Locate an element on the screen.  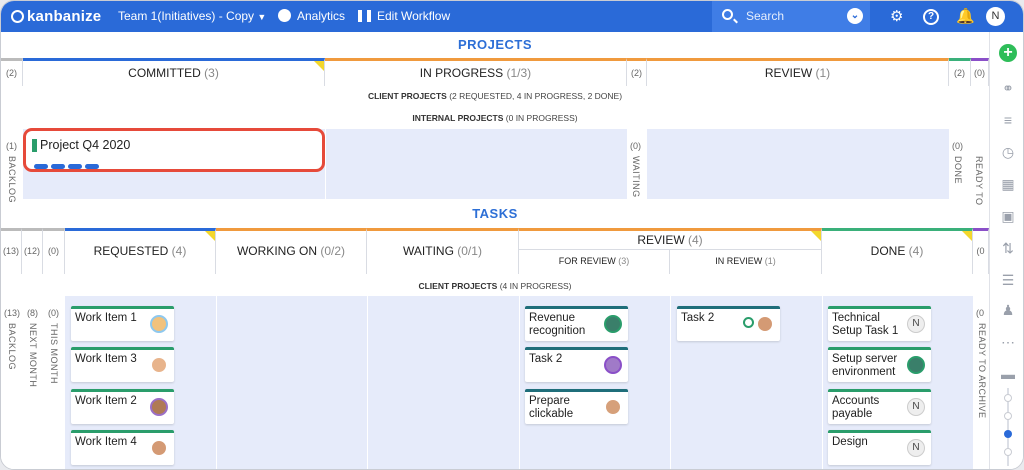
tasks-client-lane-title: CLIENT PROJECTS (4 IN PROGRESS) is located at coordinates (495, 286).